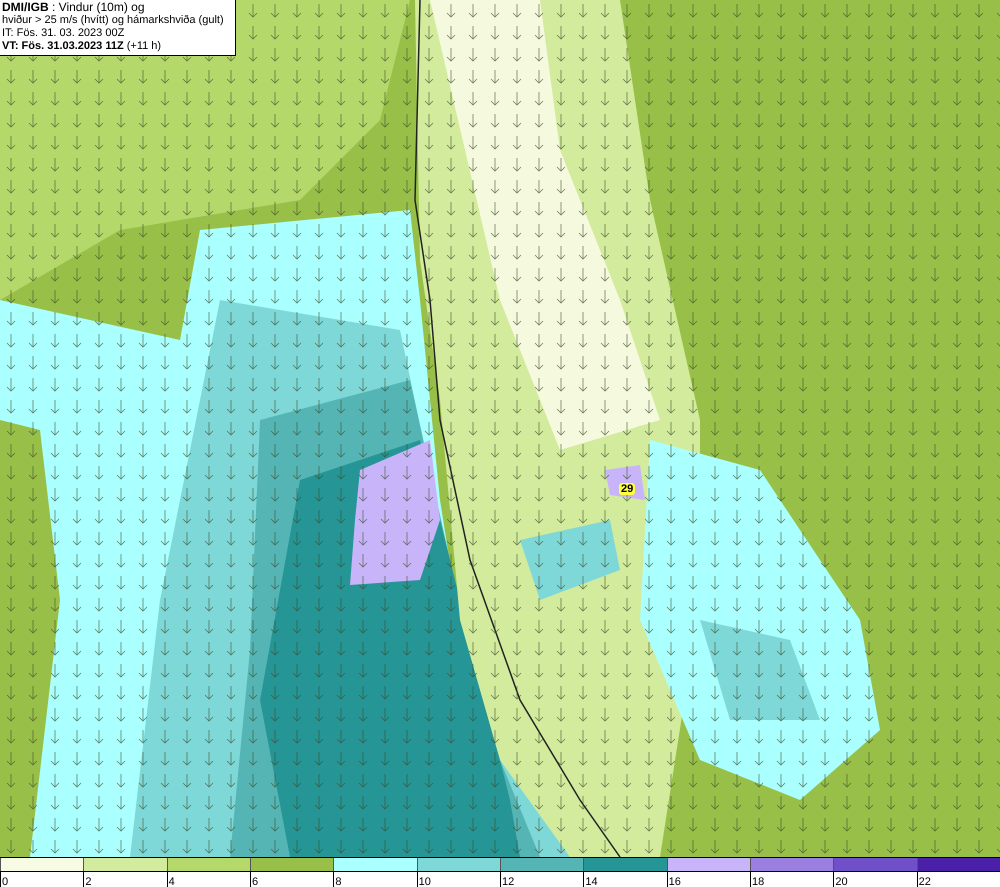 The image size is (1000, 887). I want to click on legend-label: 14, so click(591, 881).